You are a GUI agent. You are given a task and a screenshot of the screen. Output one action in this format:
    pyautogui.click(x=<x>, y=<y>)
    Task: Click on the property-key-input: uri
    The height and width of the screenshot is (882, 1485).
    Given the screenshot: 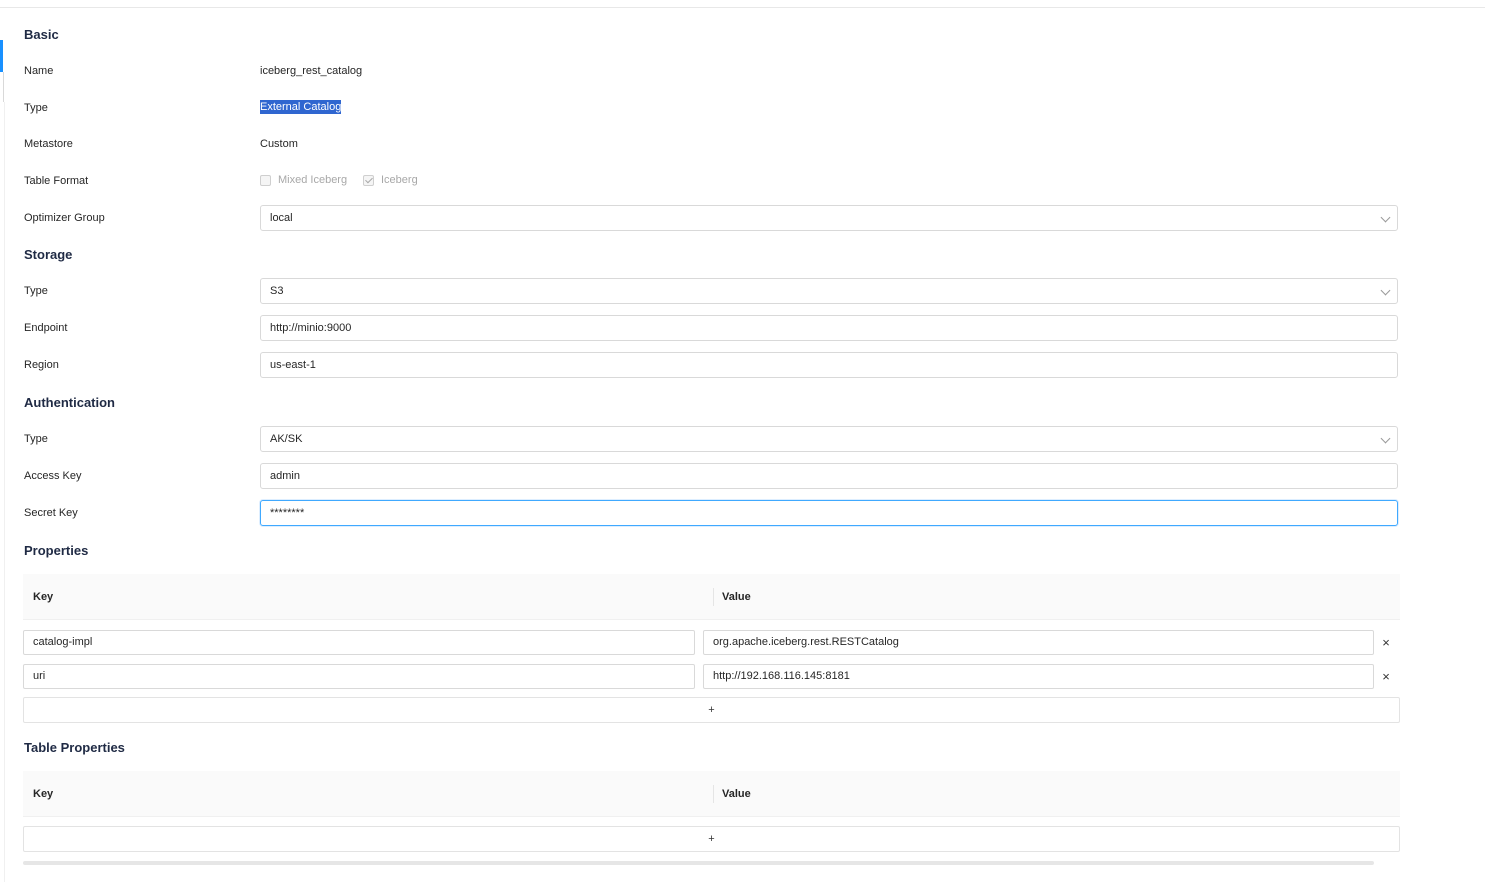 What is the action you would take?
    pyautogui.click(x=359, y=676)
    